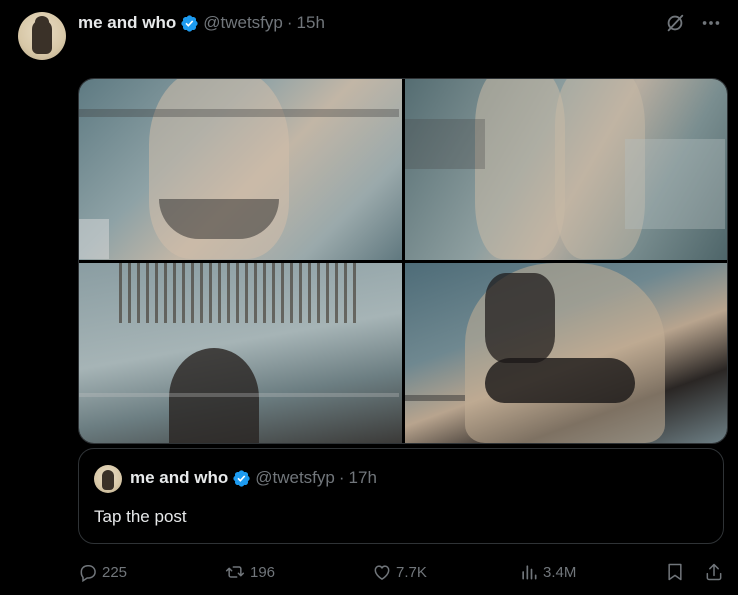 The width and height of the screenshot is (738, 595). Describe the element at coordinates (115, 572) in the screenshot. I see `reply-count: 225` at that location.